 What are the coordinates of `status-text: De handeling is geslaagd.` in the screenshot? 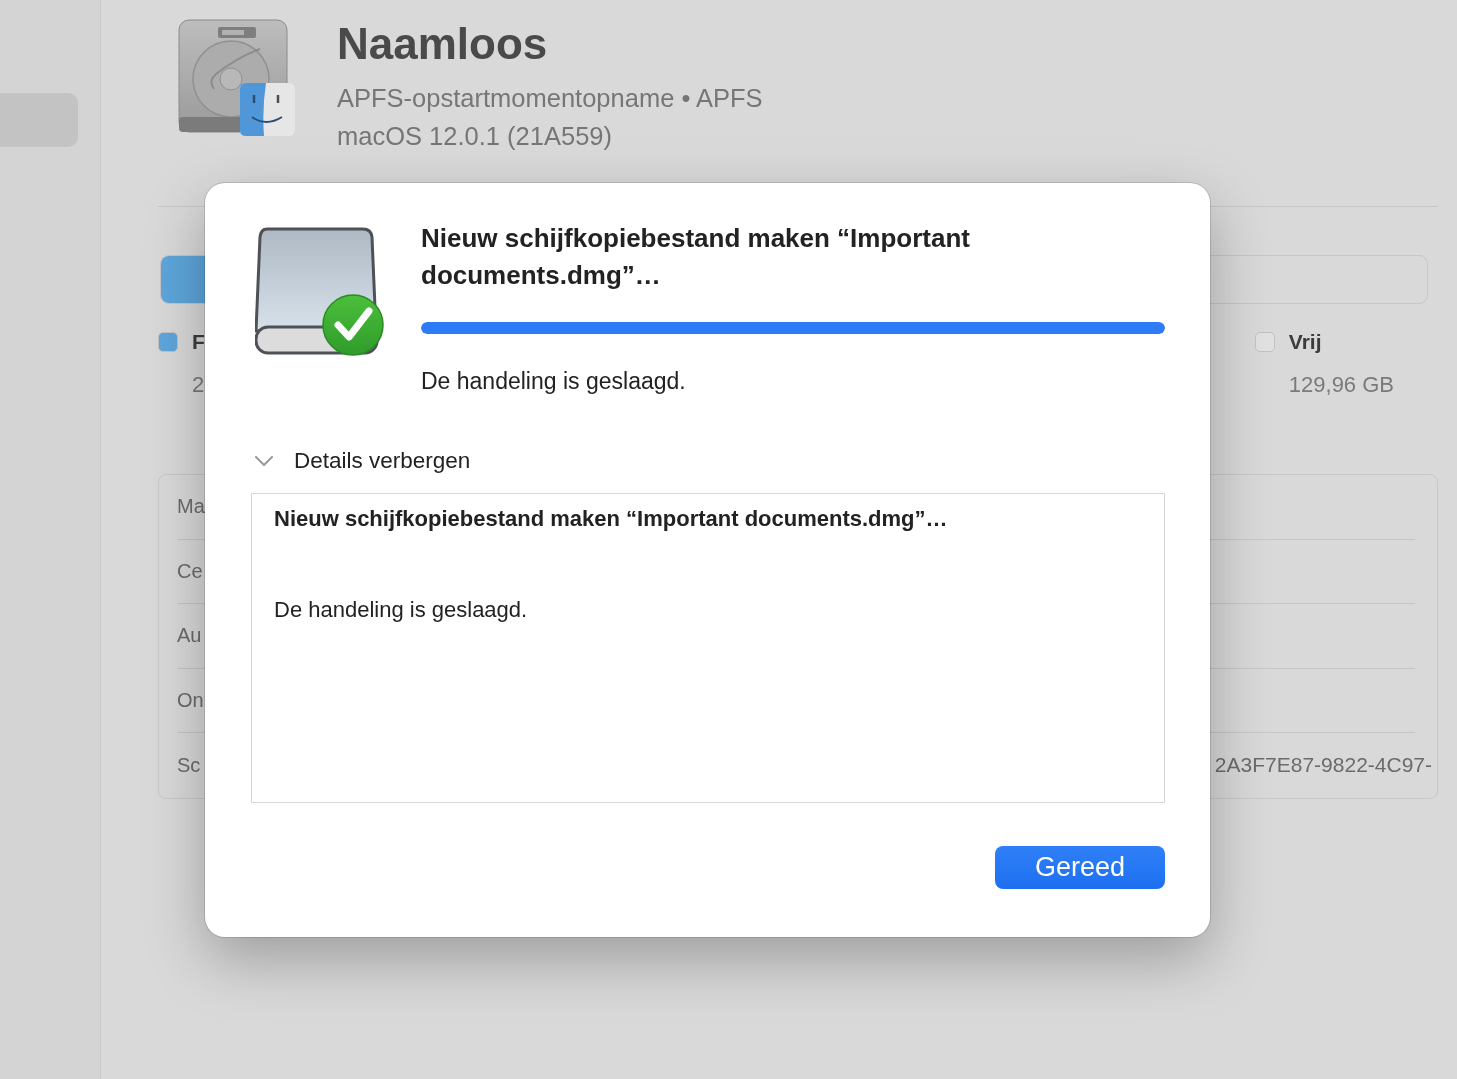 It's located at (554, 381).